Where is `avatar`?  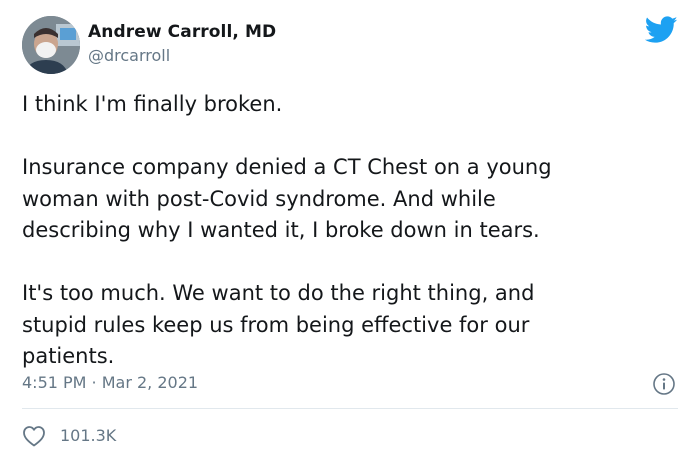 avatar is located at coordinates (51, 45).